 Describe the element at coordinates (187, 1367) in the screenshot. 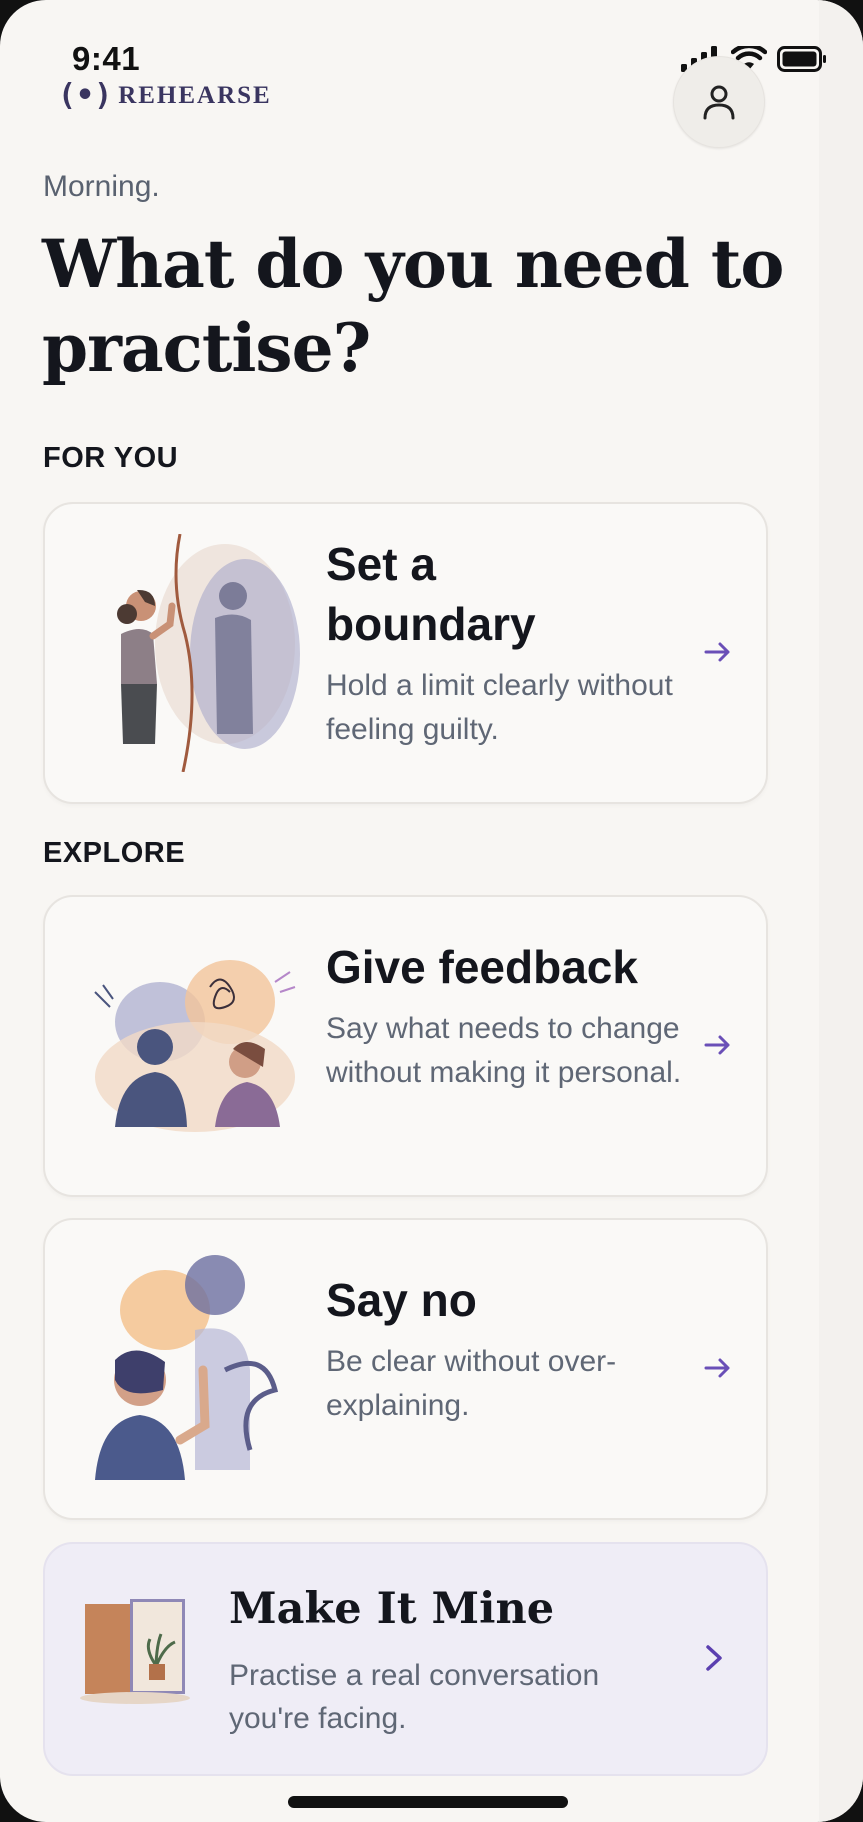

I see `say-no-illustration` at that location.